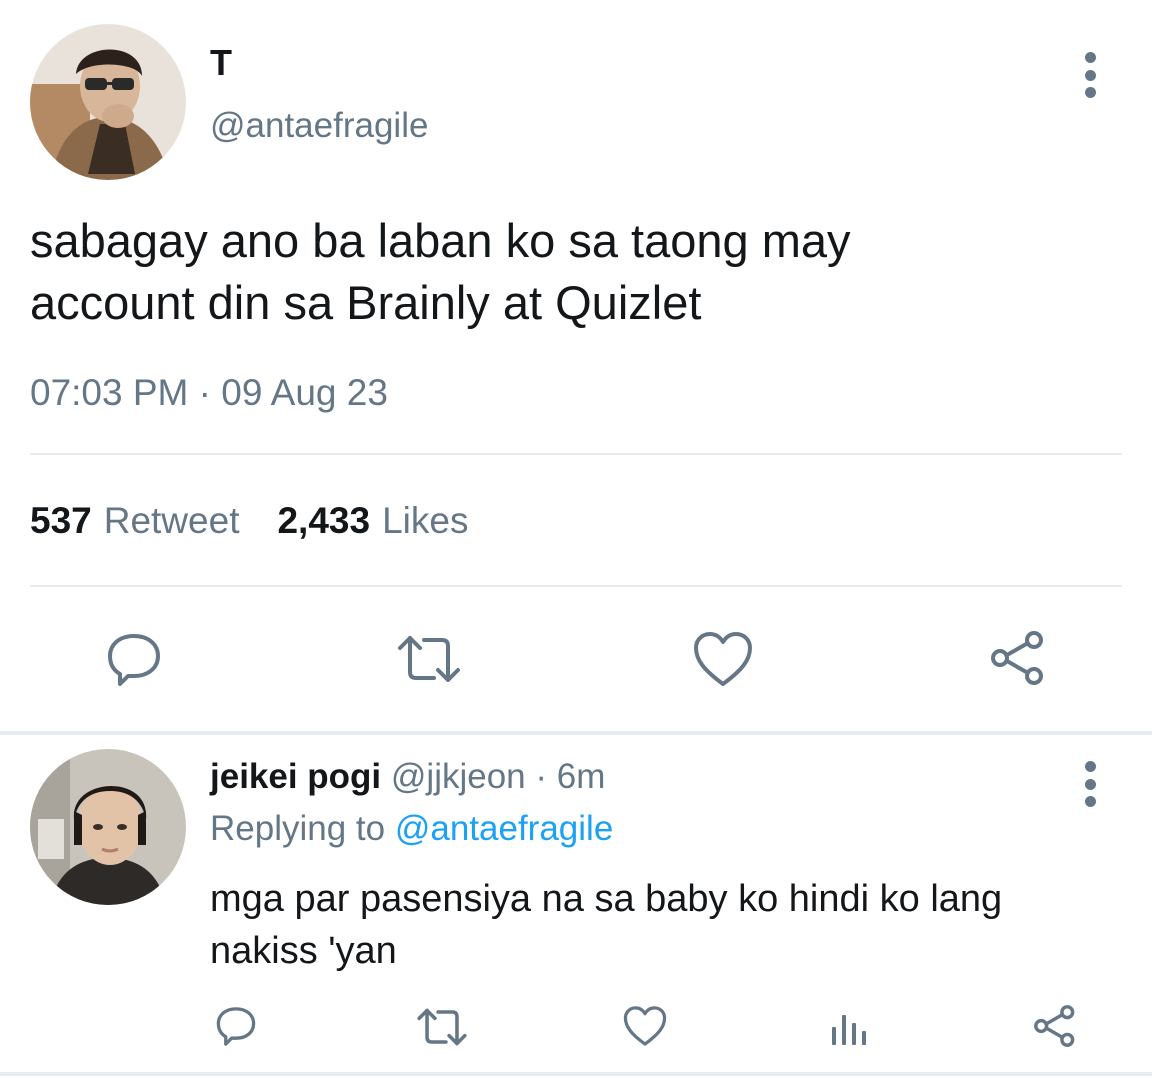  Describe the element at coordinates (372, 521) in the screenshot. I see `likes-stat: 2,433 Likes` at that location.